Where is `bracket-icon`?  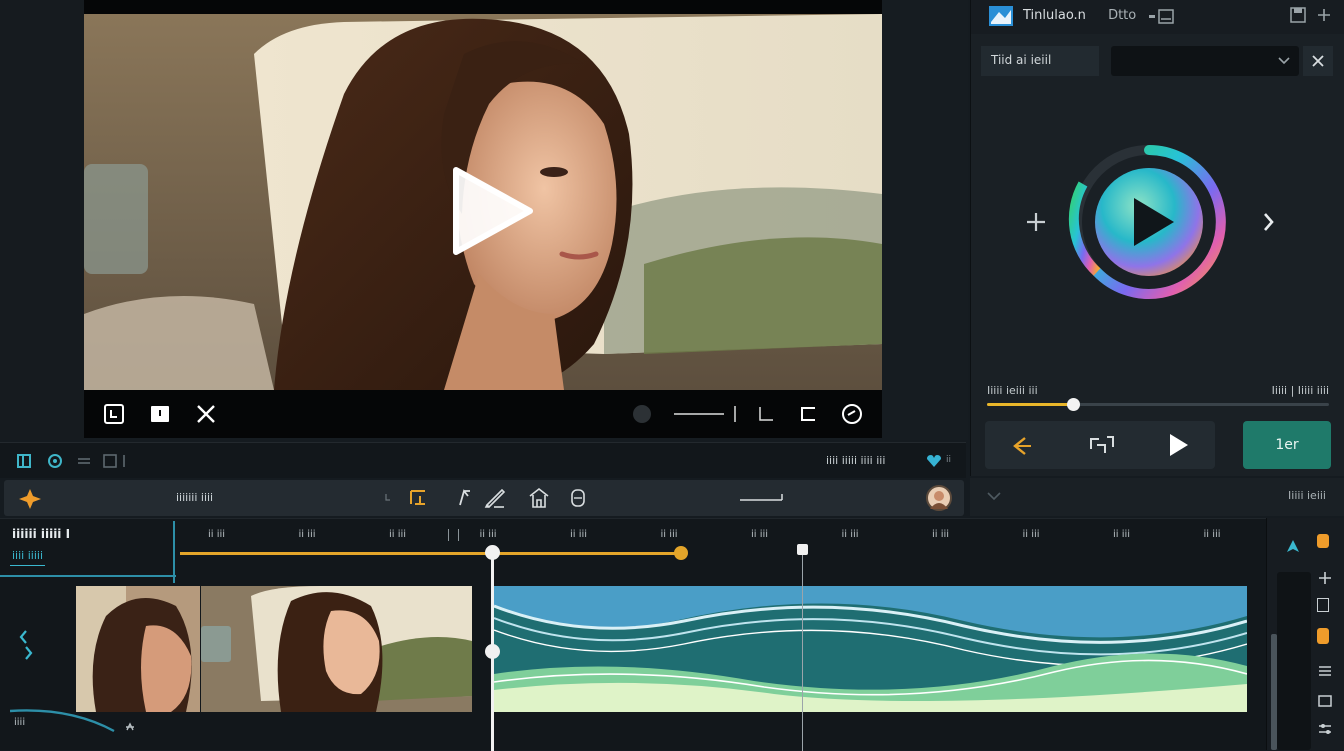 bracket-icon is located at coordinates (808, 414).